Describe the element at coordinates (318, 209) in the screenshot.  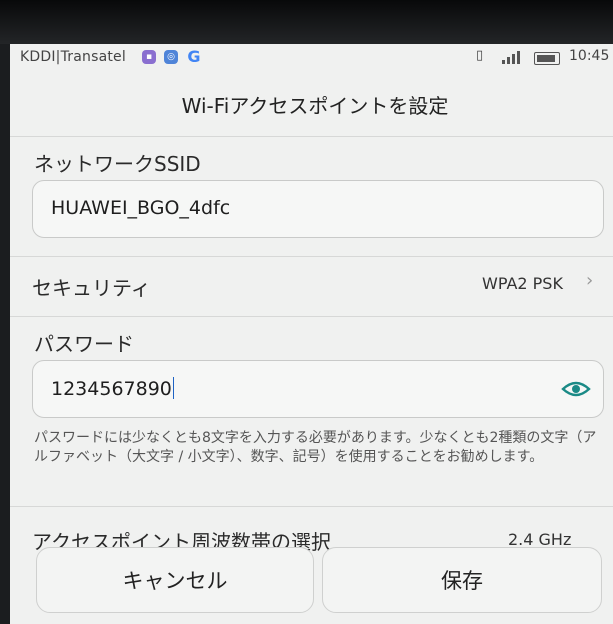
I see `ssid-field: HUAWEI_BGO_4dfc` at that location.